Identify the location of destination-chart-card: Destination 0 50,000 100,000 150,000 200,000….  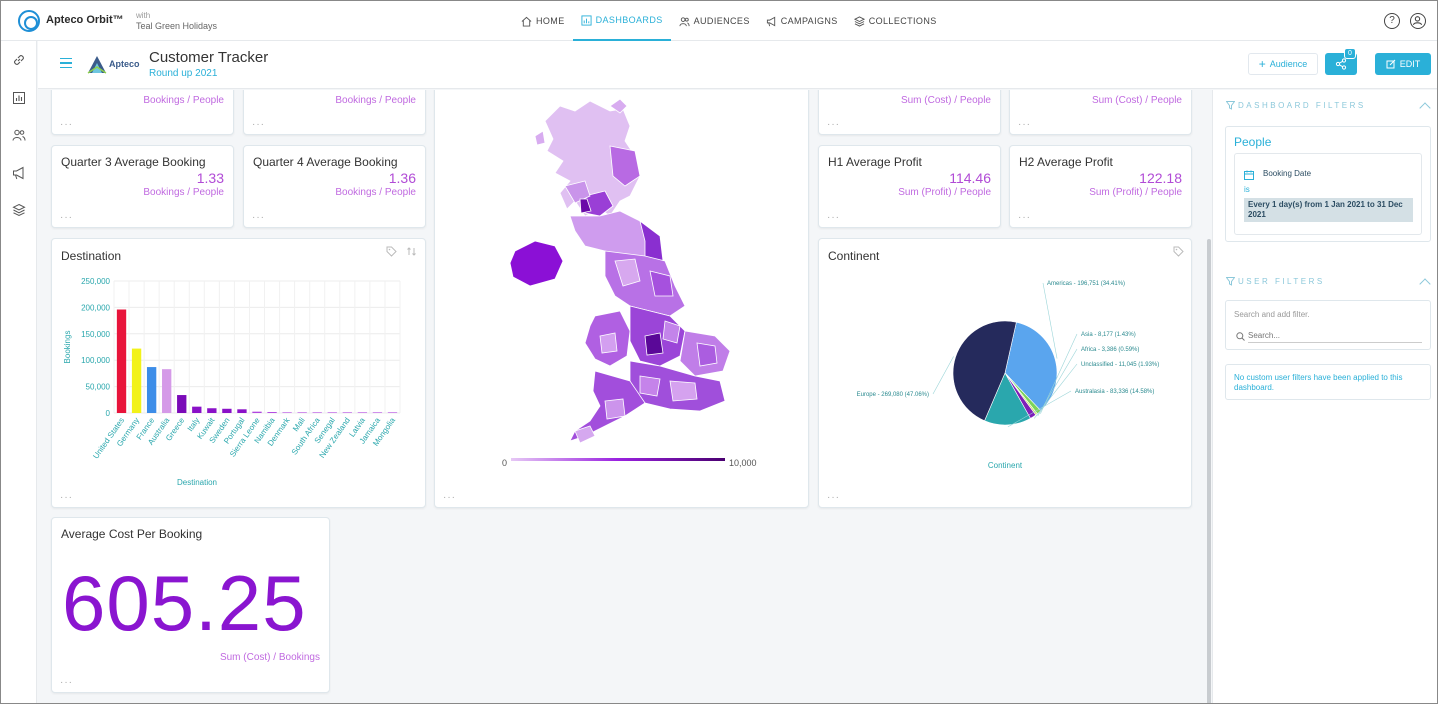
(238, 373).